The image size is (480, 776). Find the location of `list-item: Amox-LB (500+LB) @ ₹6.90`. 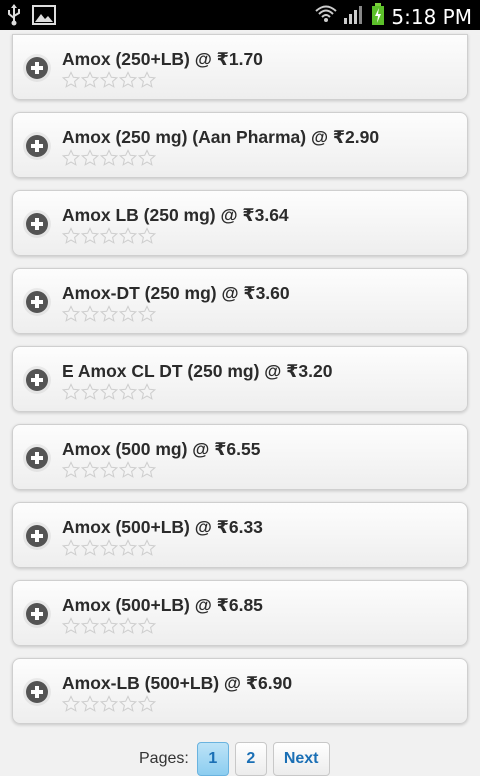

list-item: Amox-LB (500+LB) @ ₹6.90 is located at coordinates (240, 691).